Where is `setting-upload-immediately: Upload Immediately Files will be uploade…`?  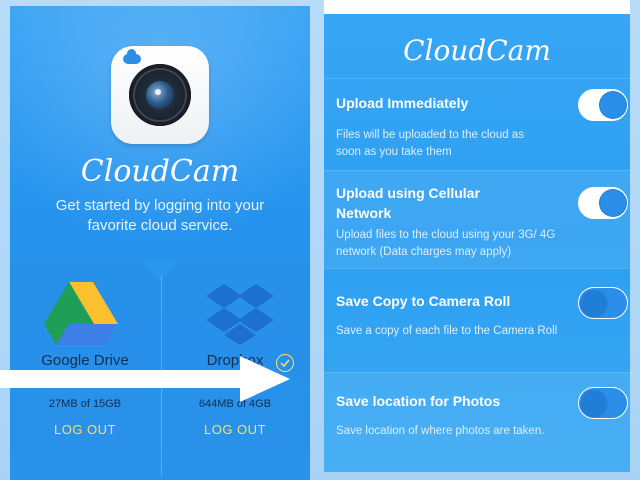
setting-upload-immediately: Upload Immediately Files will be uploade… is located at coordinates (477, 124).